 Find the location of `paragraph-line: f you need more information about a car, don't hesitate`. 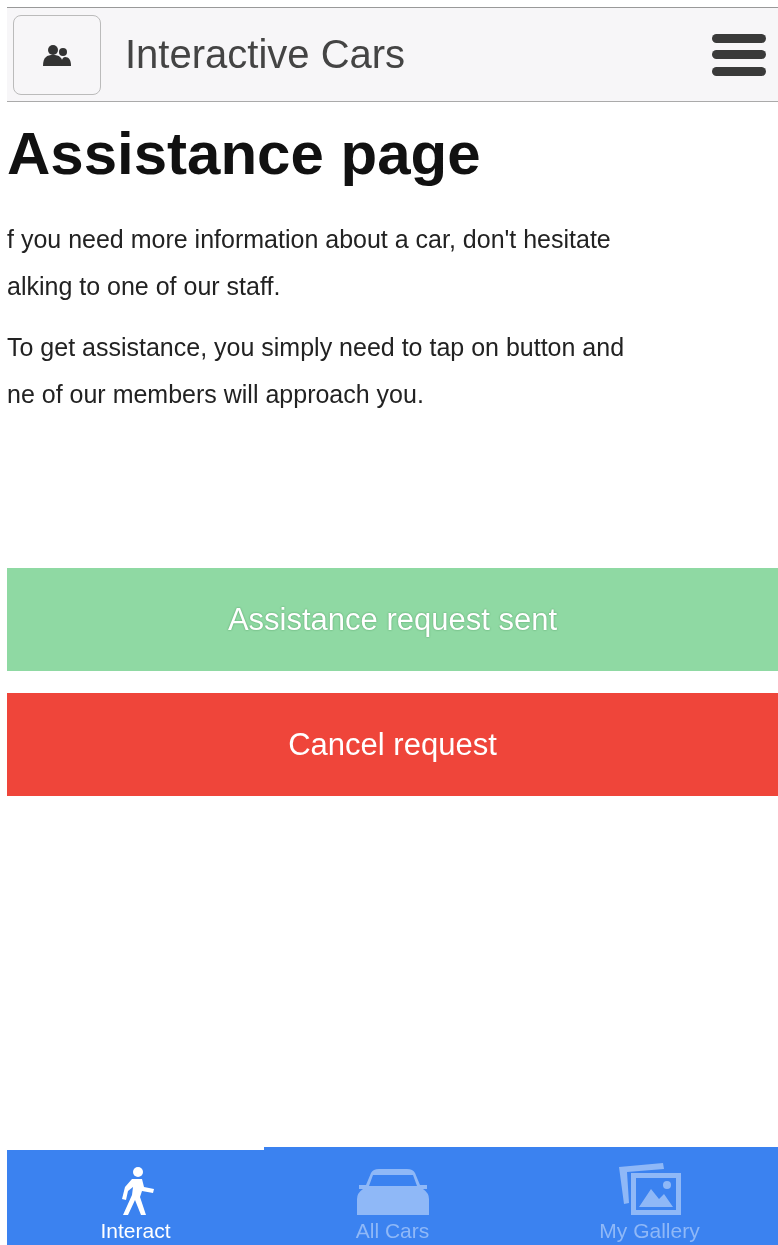

paragraph-line: f you need more information about a car, don't hesitate is located at coordinates (309, 239).